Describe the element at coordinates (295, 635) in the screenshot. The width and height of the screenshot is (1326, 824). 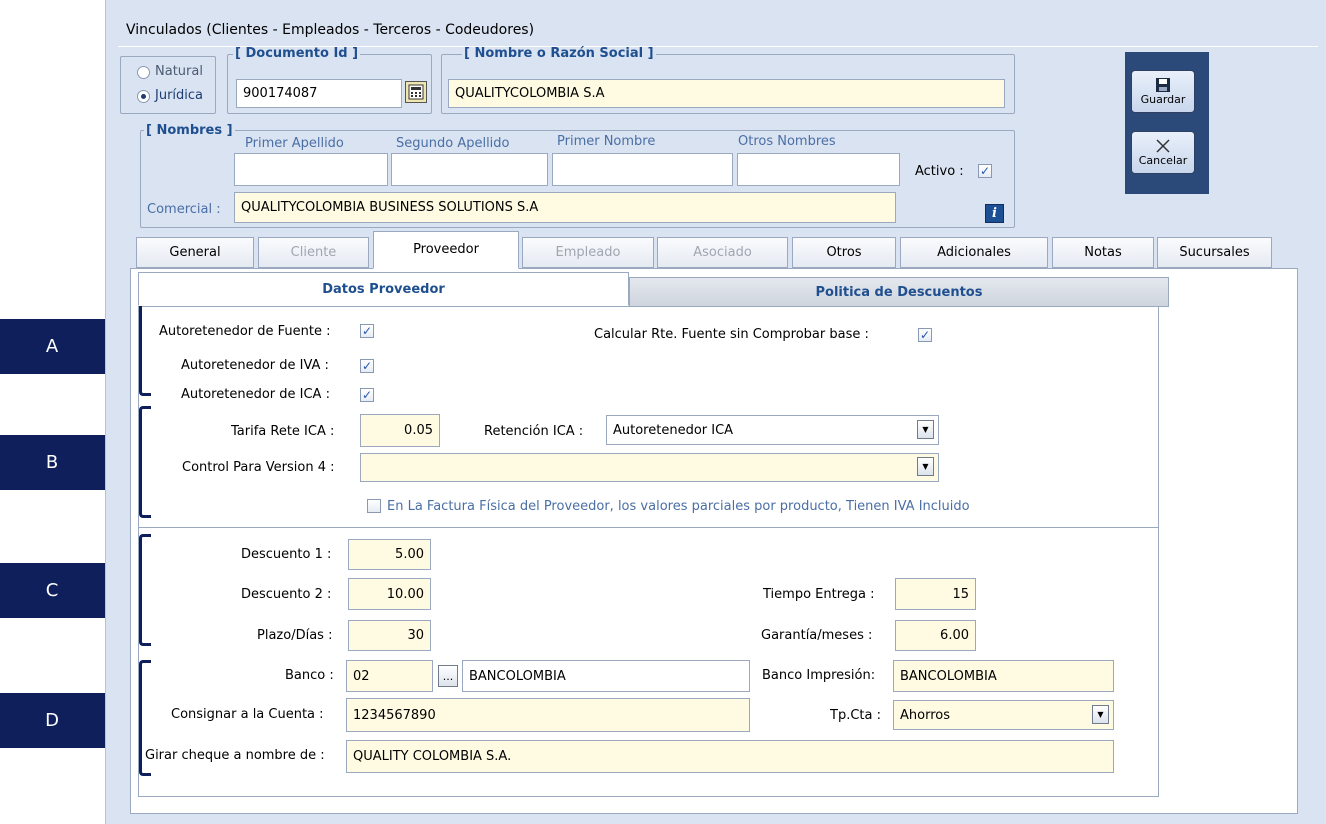
I see `plazo-dias-label: Plazo/Días :` at that location.